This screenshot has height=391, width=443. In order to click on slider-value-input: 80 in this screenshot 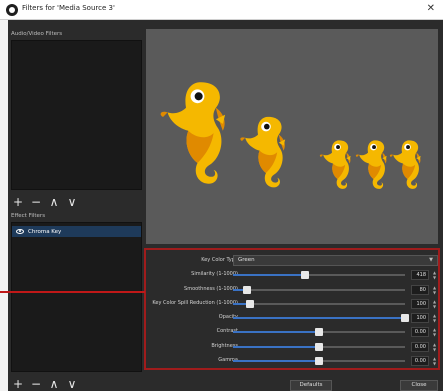, I will do `click(420, 290)`.